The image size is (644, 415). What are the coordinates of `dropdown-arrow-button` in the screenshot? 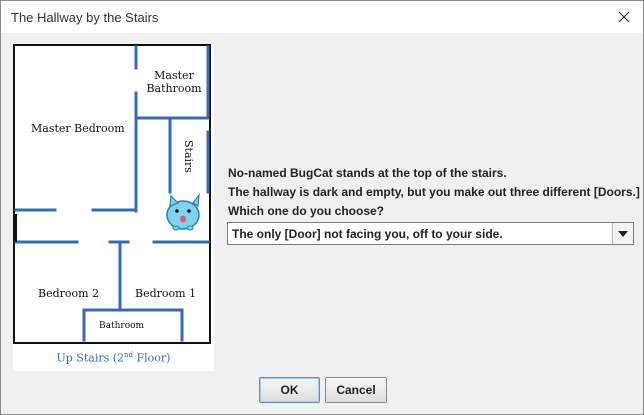 It's located at (622, 233).